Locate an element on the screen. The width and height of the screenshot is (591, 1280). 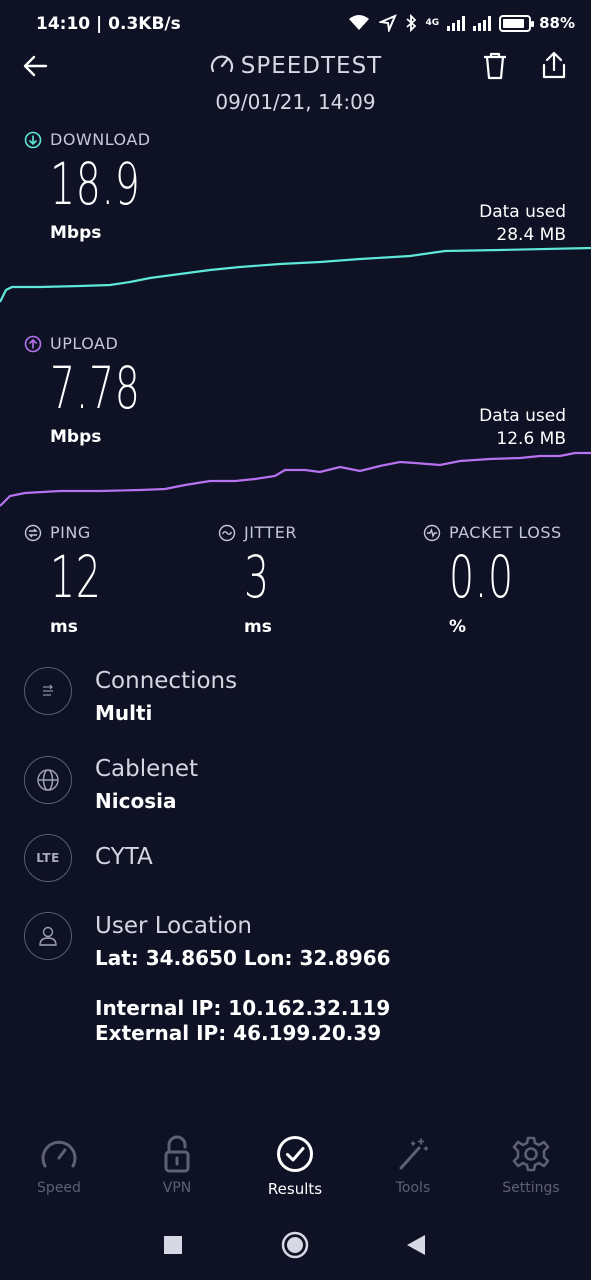
user-icon is located at coordinates (48, 936).